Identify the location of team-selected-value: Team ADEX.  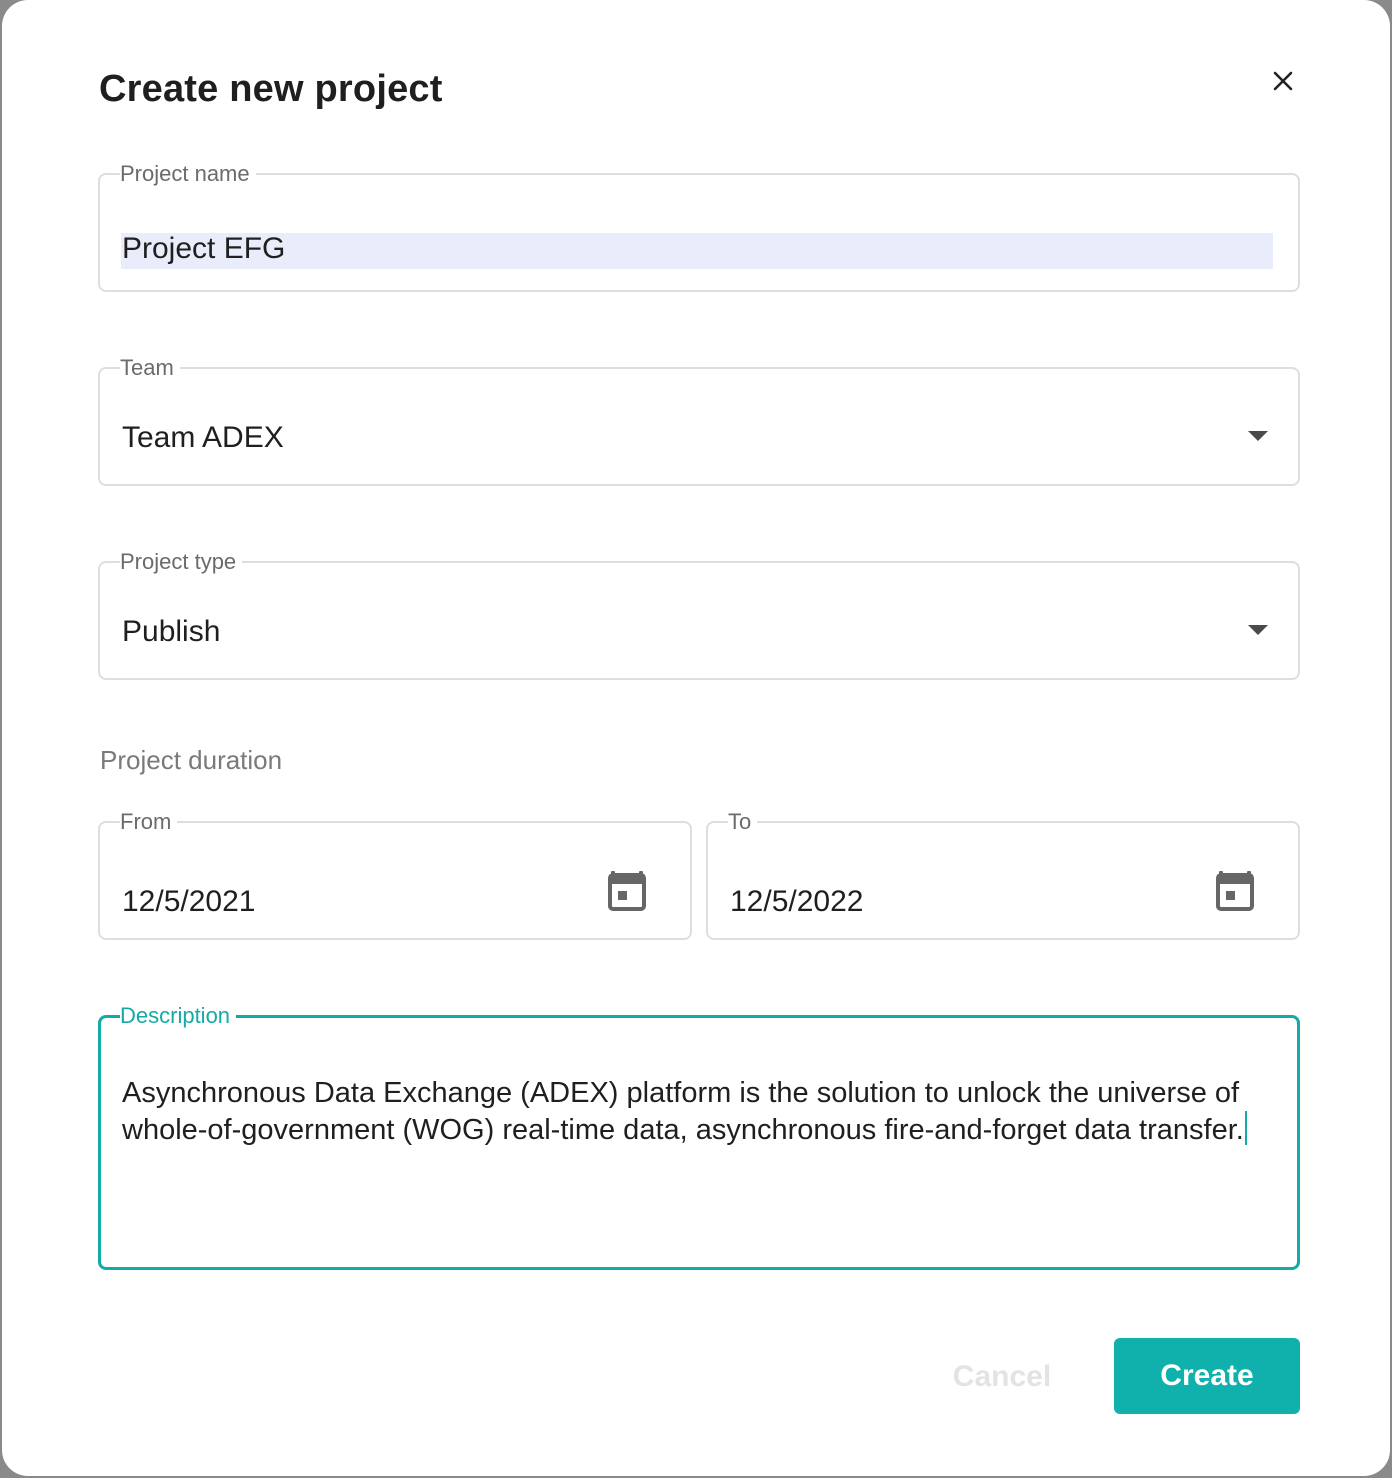
(203, 437).